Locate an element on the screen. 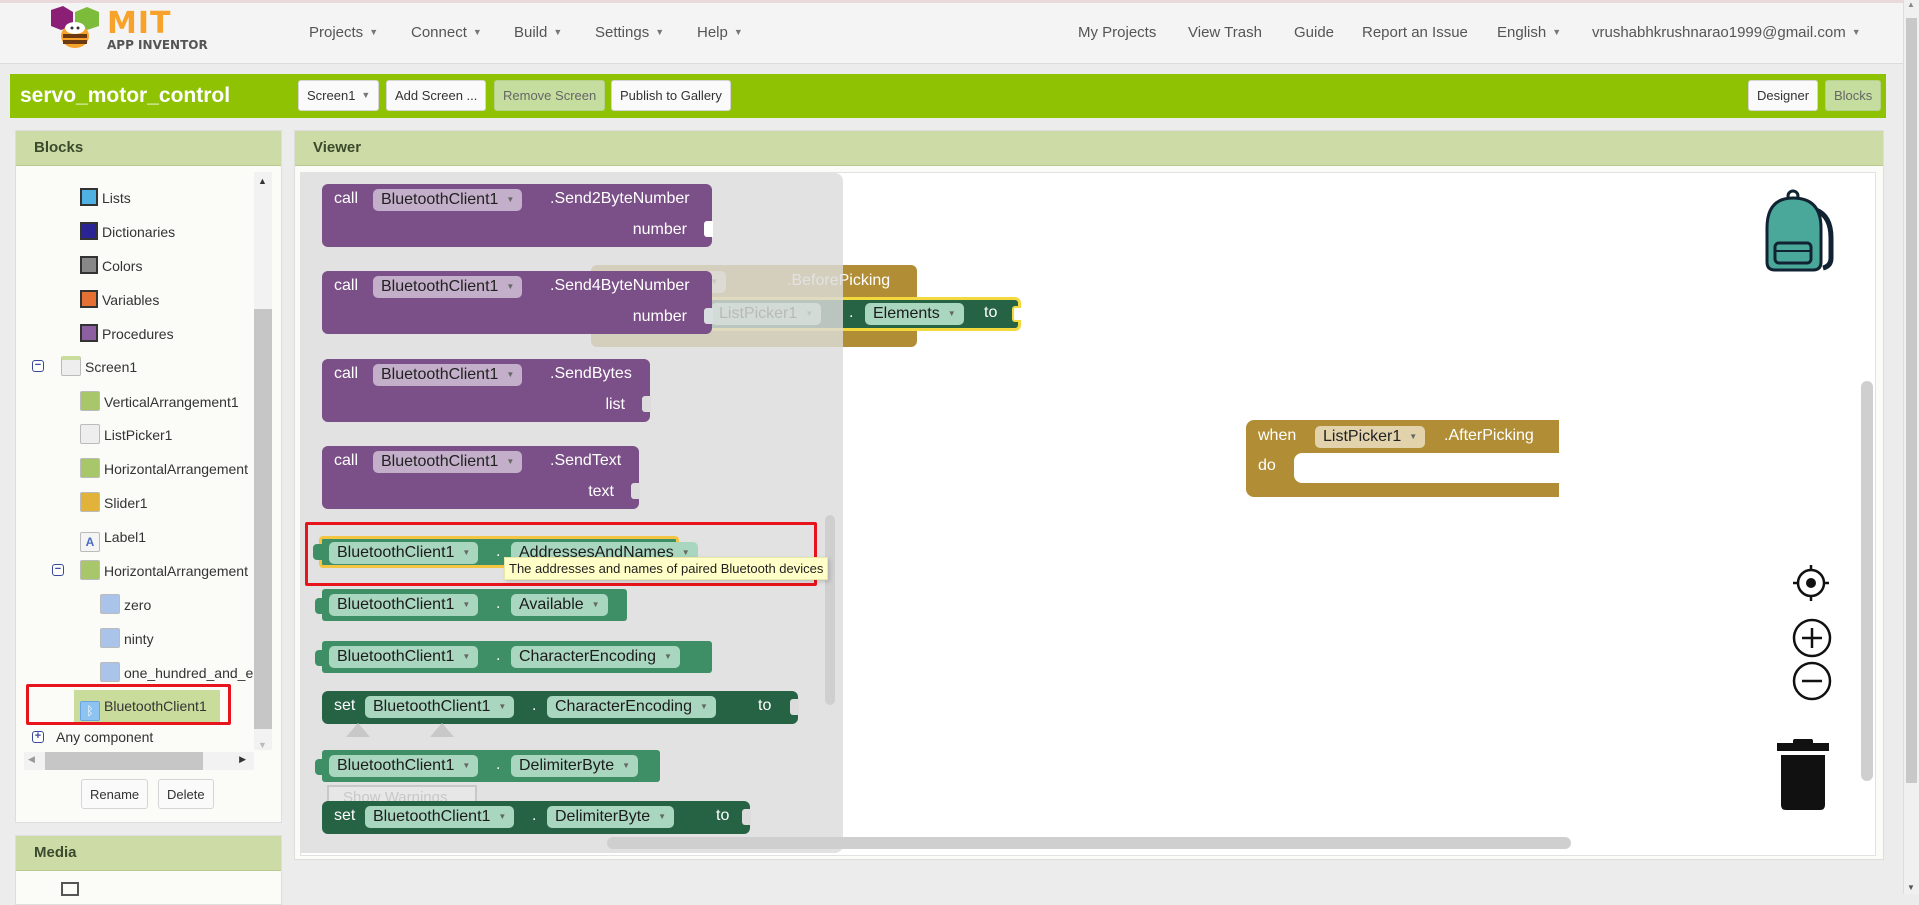 This screenshot has height=905, width=1919. tree-label: Slider1 is located at coordinates (126, 503).